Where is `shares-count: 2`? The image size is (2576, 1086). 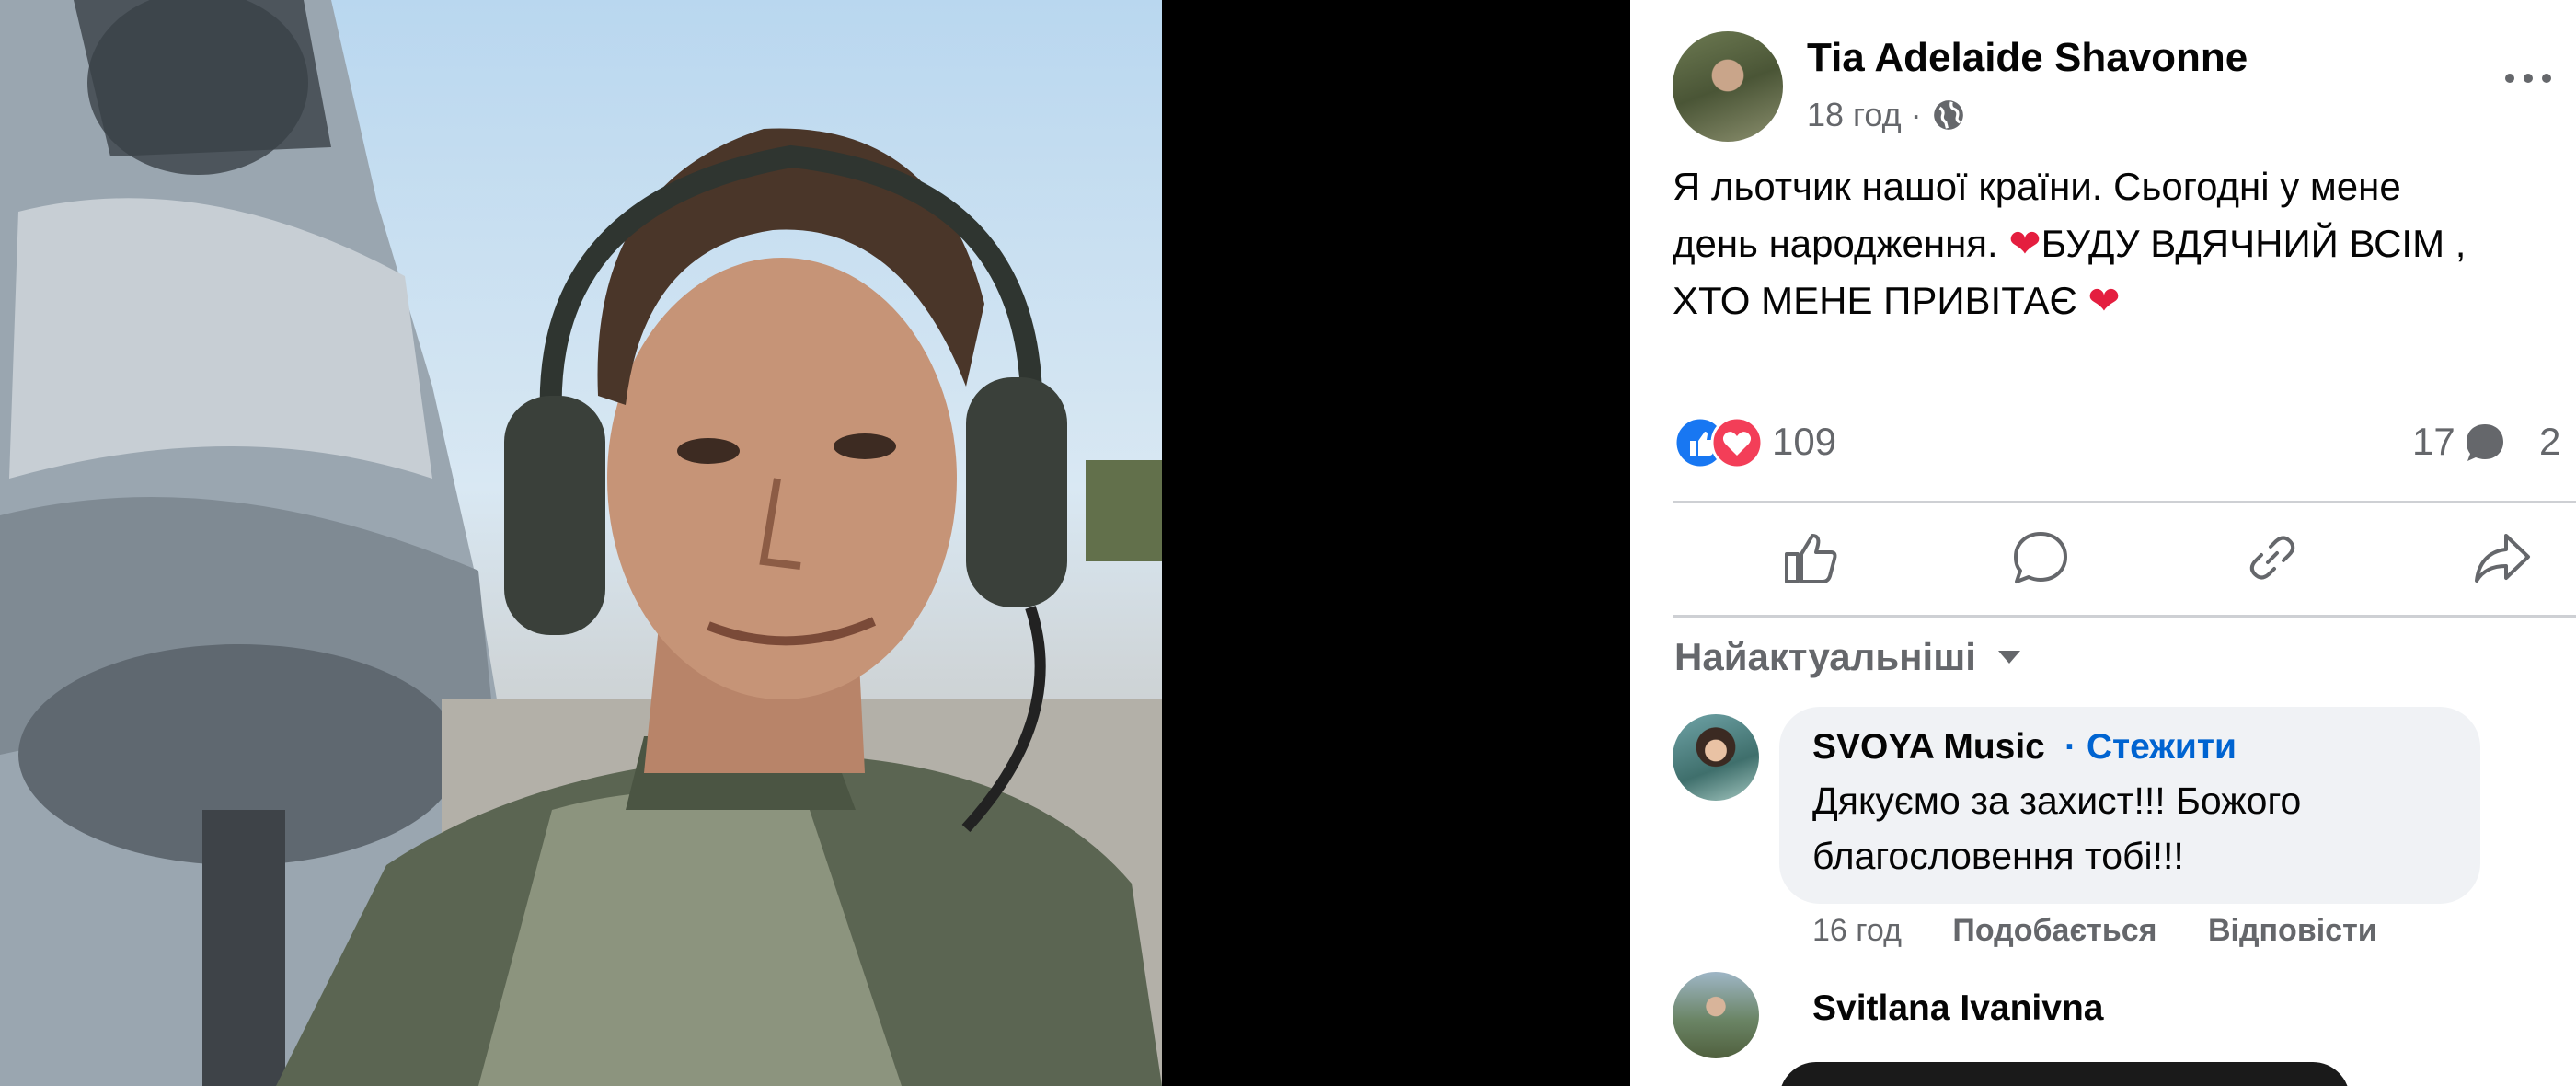 shares-count: 2 is located at coordinates (2549, 442).